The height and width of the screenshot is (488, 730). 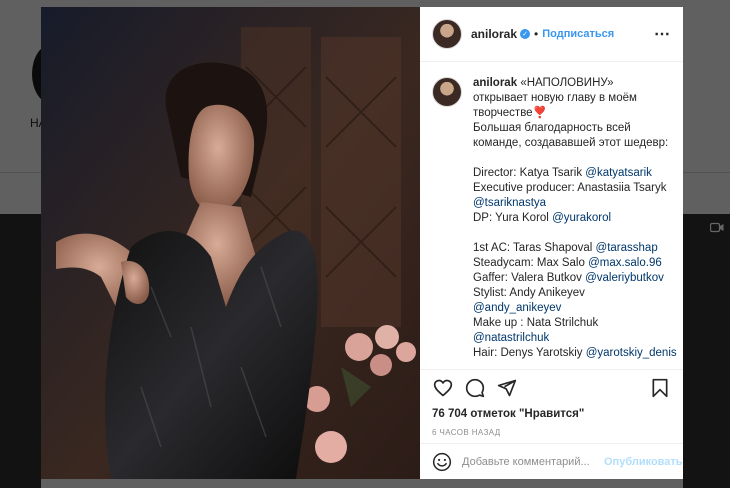 I want to click on caption-line: Executive producer: Anastasiia Tsaryk, so click(x=575, y=188).